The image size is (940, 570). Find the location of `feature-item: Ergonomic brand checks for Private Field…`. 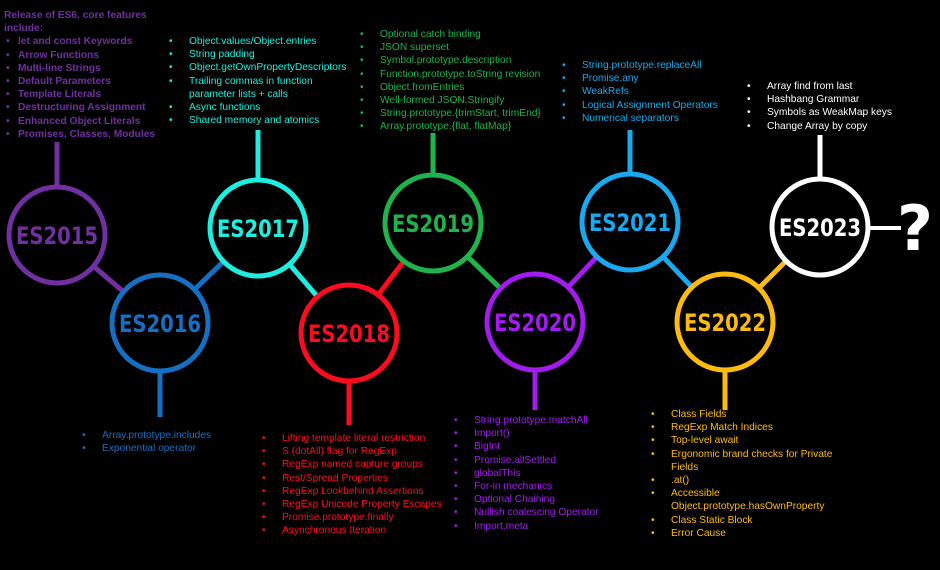

feature-item: Ergonomic brand checks for Private Field… is located at coordinates (744, 461).